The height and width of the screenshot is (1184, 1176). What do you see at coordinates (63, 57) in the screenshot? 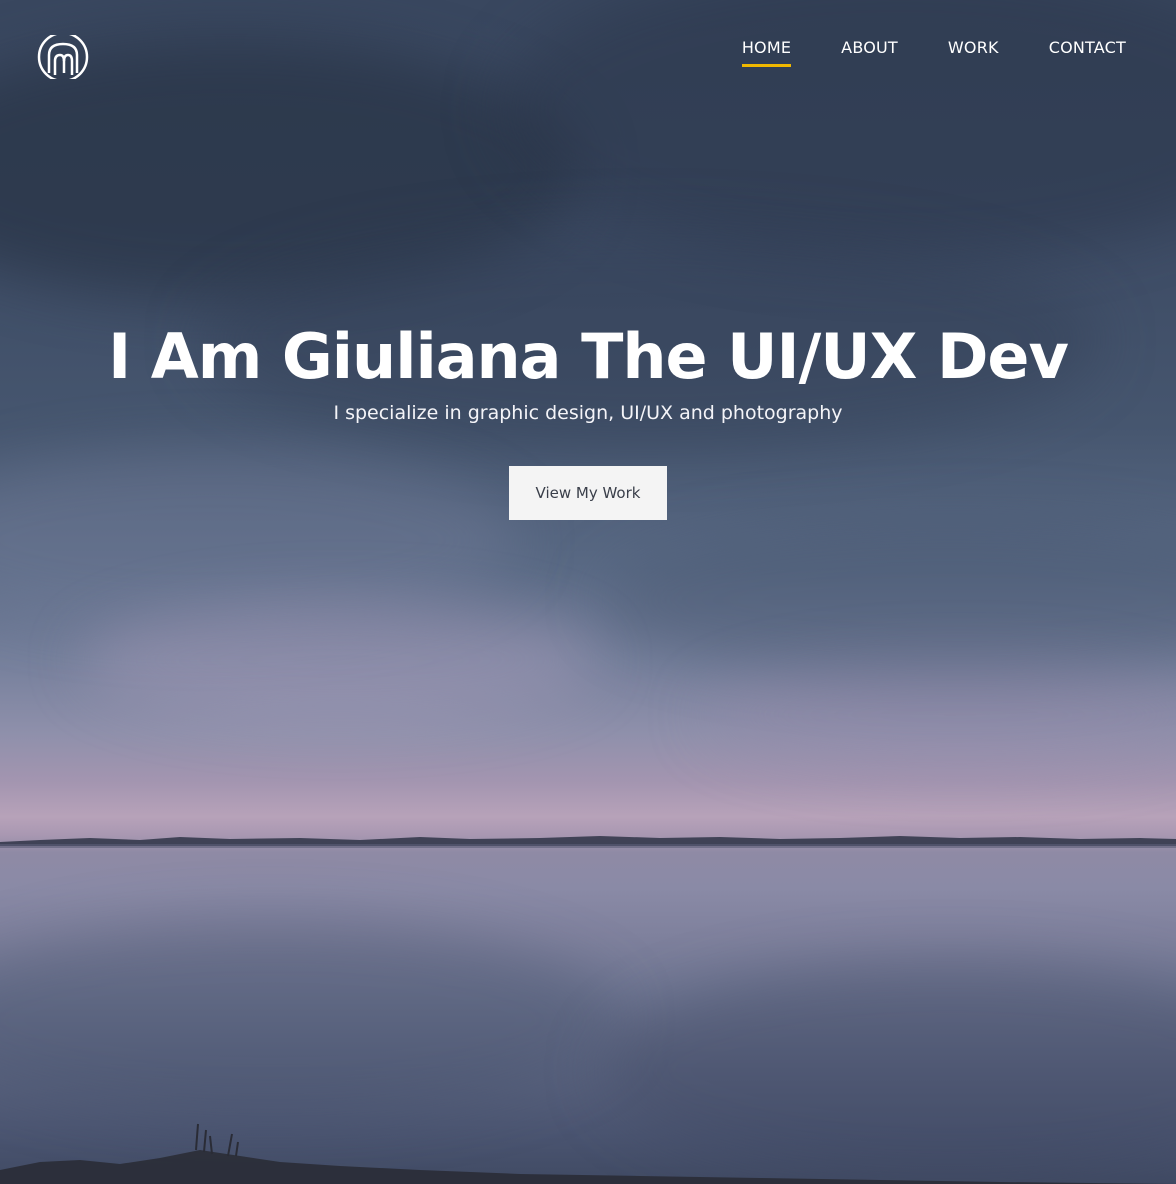
I see `monogram-logo-icon` at bounding box center [63, 57].